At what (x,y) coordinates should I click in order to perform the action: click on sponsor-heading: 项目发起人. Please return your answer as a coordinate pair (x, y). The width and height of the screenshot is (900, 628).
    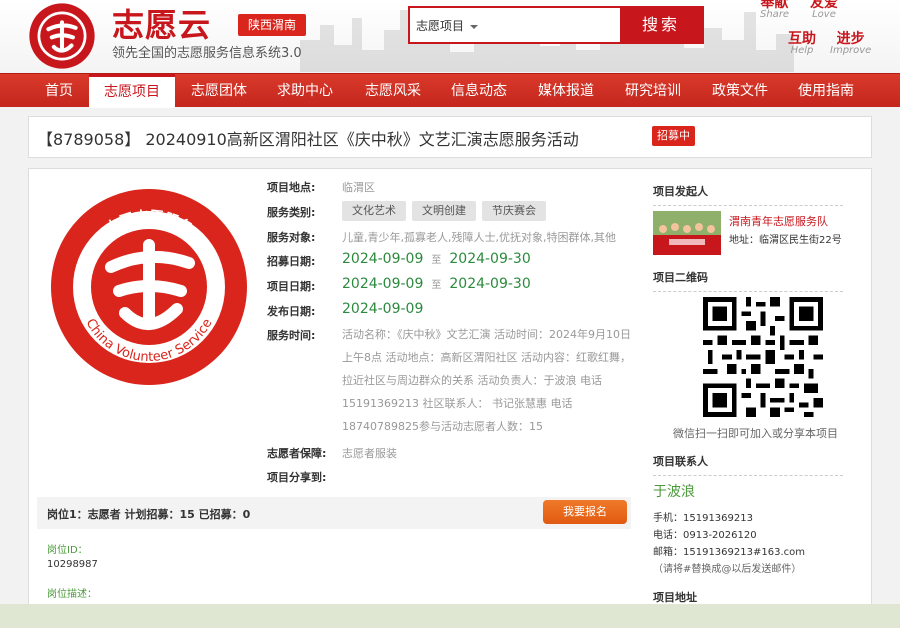
    Looking at the image, I should click on (748, 194).